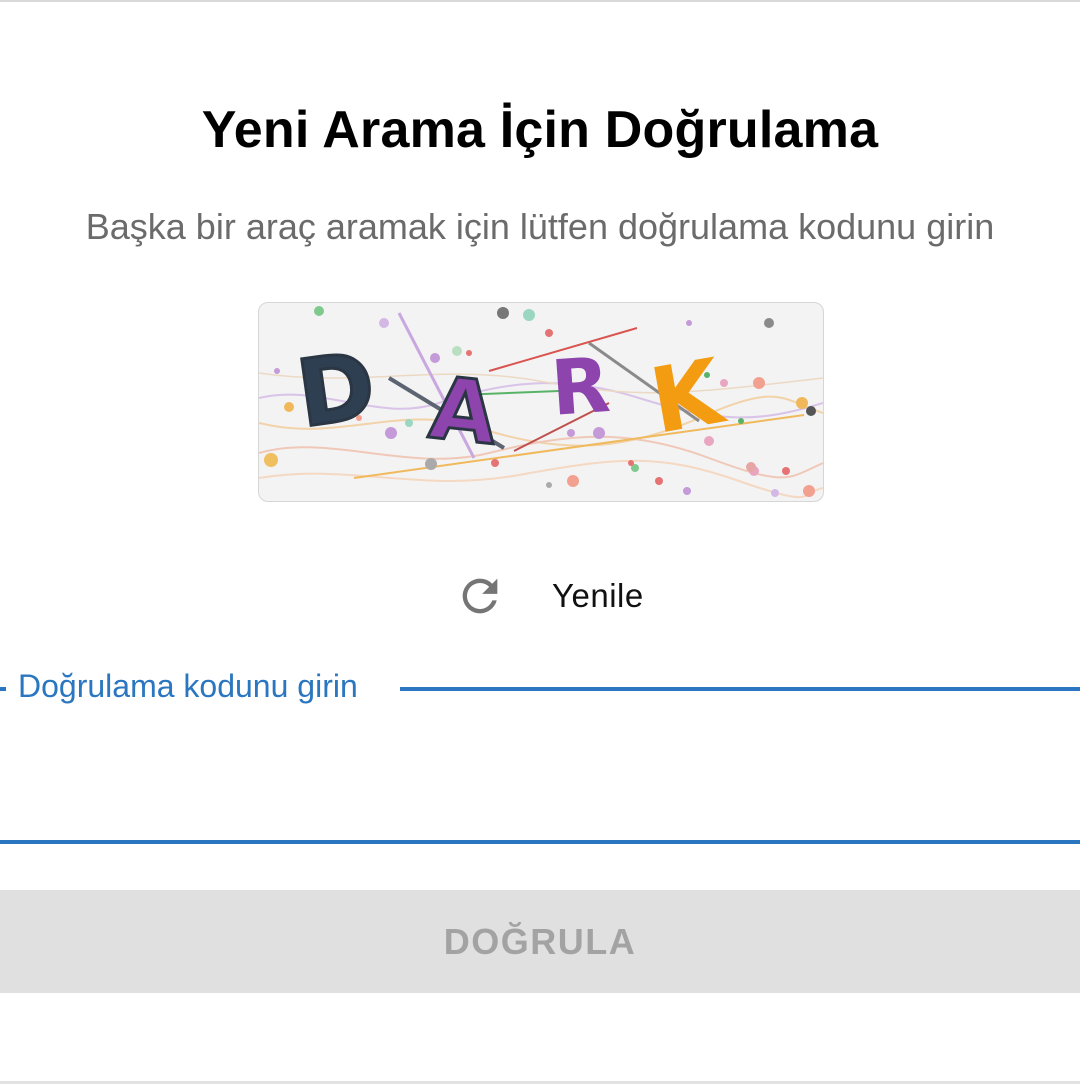 The height and width of the screenshot is (1084, 1080). Describe the element at coordinates (580, 386) in the screenshot. I see `captcha-letter-r: R` at that location.